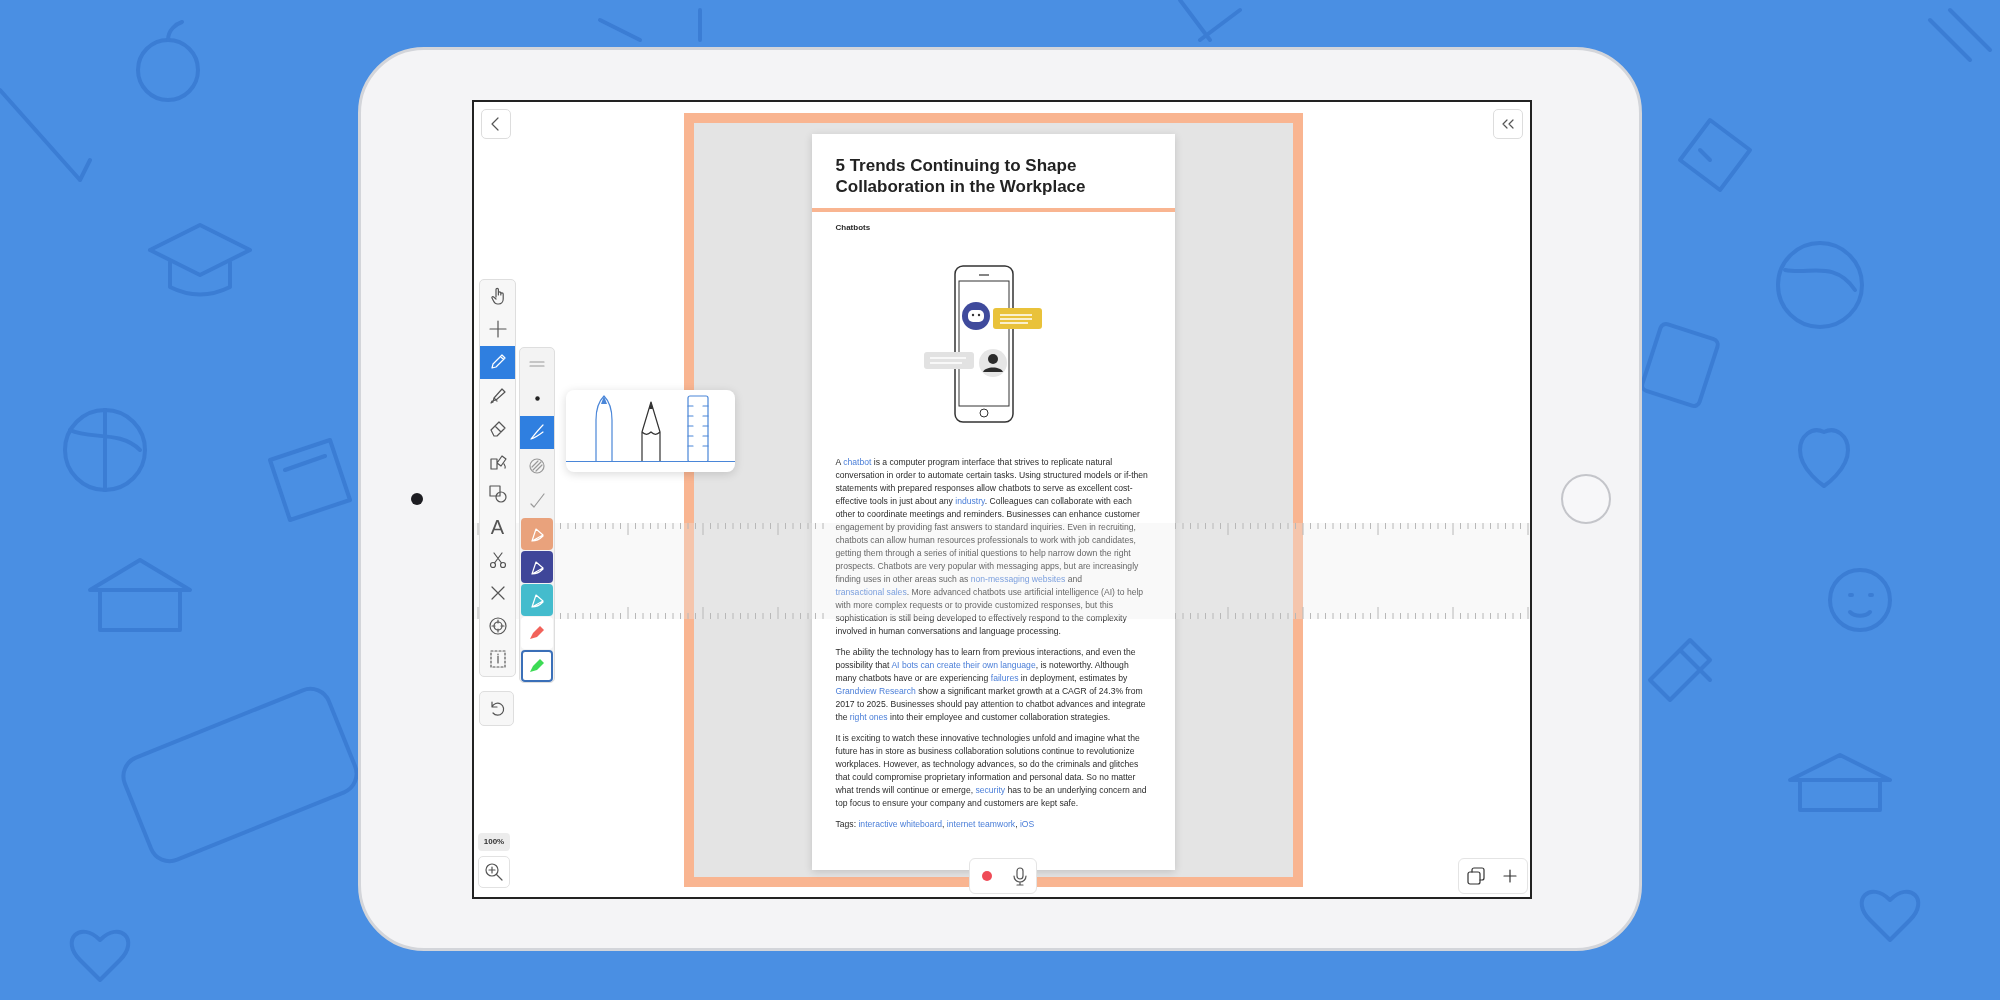 The image size is (2000, 1000). What do you see at coordinates (992, 546) in the screenshot?
I see `paragraph: A chatbot is a computer program interface that strives to replicate natural conversation in order to automate certain tasks. Using structured models or if-then statements with prepared responses allow chatbots to serve as excellent cost-effective tools in just about any industry. Colleagues can collaborate with each other to coordinate meetings and reminders. Businesses can enhance customer engagement by providing fast answers to standard inquiries. Even in recruiting, chatbots can allow human resources professionals to work with job candidates, getting them through a series of initial questions to help narrow down the right prospects. Chatbots are very popular with messaging apps, but are increasingly finding uses in other areas such as non-messaging websites and transactional sales. More advanced chatbots use artificial intelligence (AI) to help with more complex requests or to provide customized responses, but this sophistication is still being developed to effectively respond to the complexity involved in human conversations and language processing.` at bounding box center [992, 546].